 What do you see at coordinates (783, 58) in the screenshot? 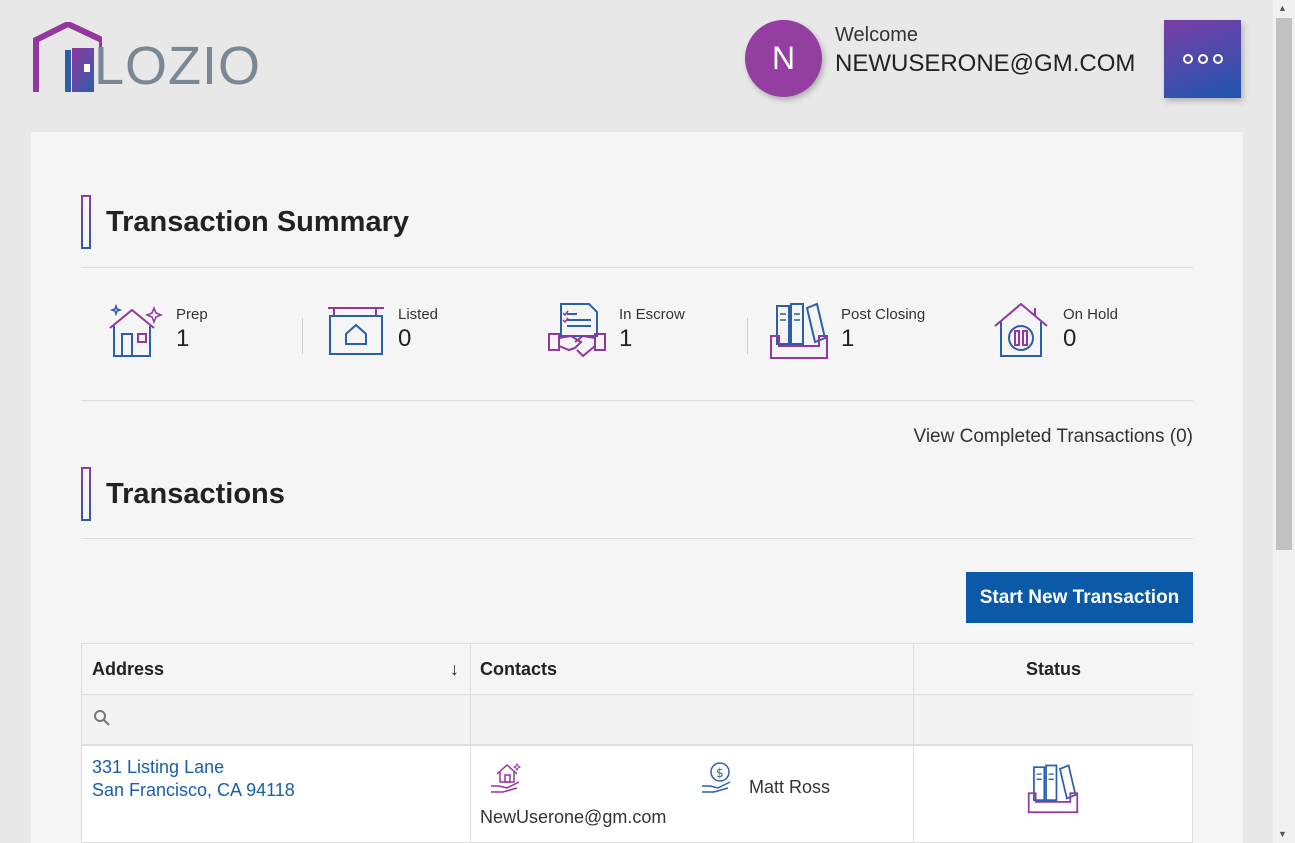
I see `avatar: N` at bounding box center [783, 58].